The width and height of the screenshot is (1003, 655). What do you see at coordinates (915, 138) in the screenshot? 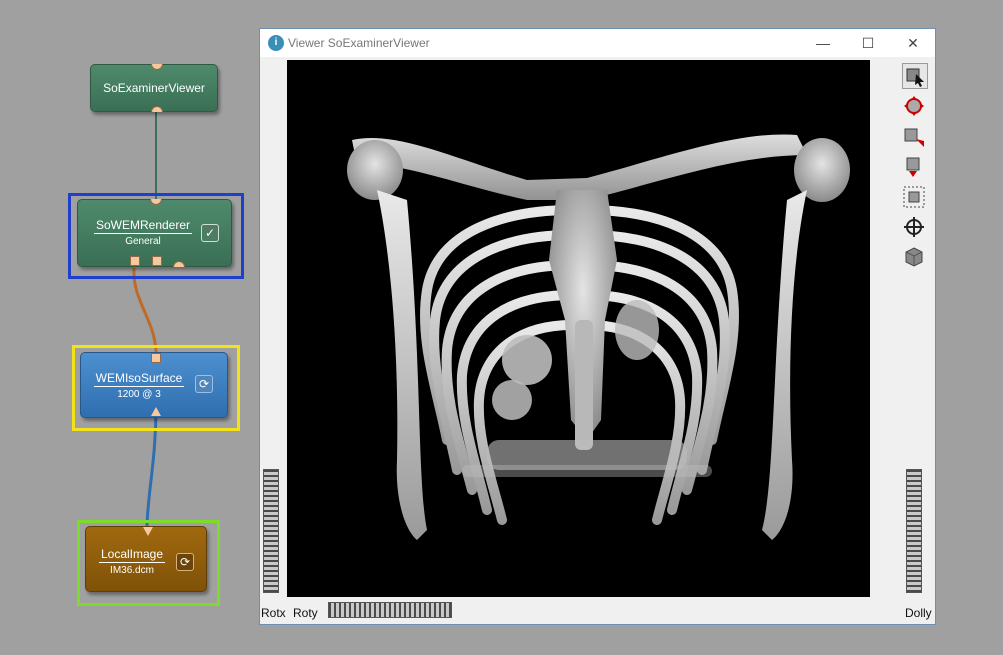
I see `seek-icon` at bounding box center [915, 138].